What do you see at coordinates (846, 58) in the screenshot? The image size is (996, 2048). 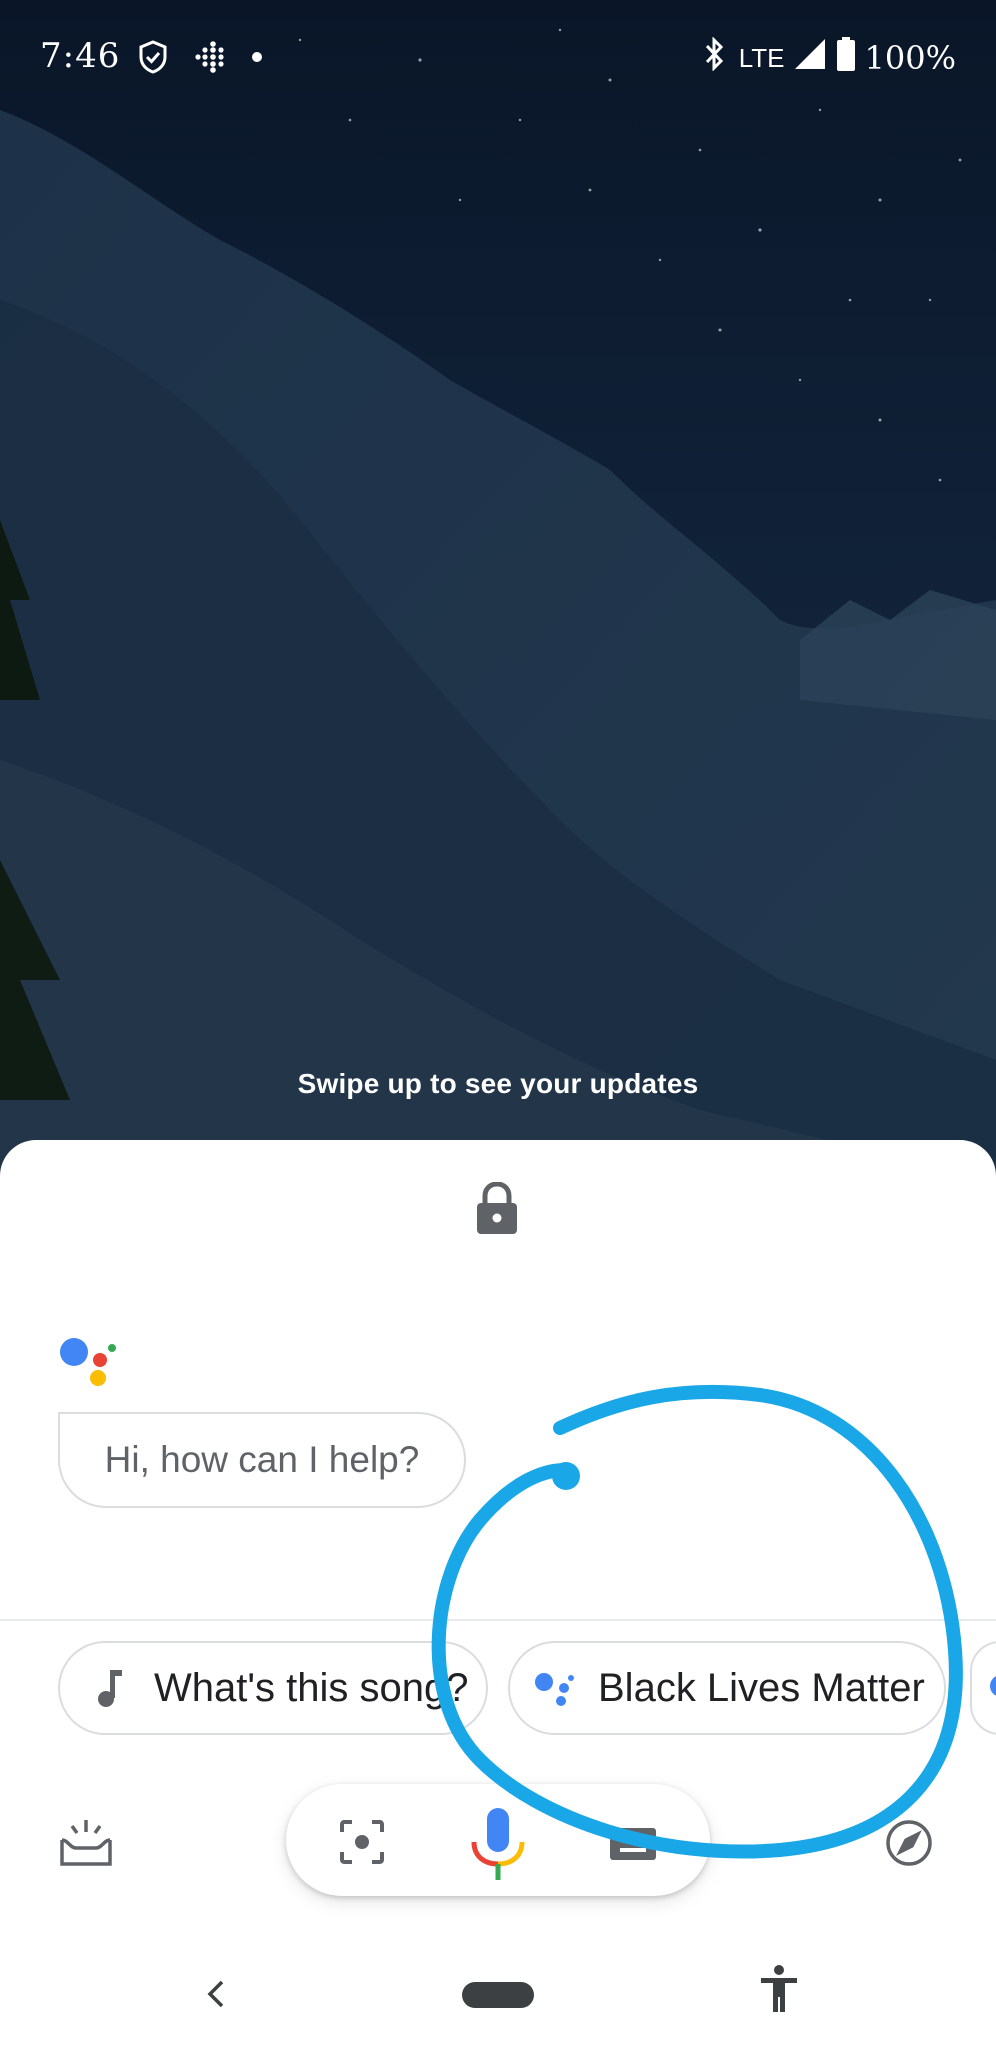 I see `battery-icon` at bounding box center [846, 58].